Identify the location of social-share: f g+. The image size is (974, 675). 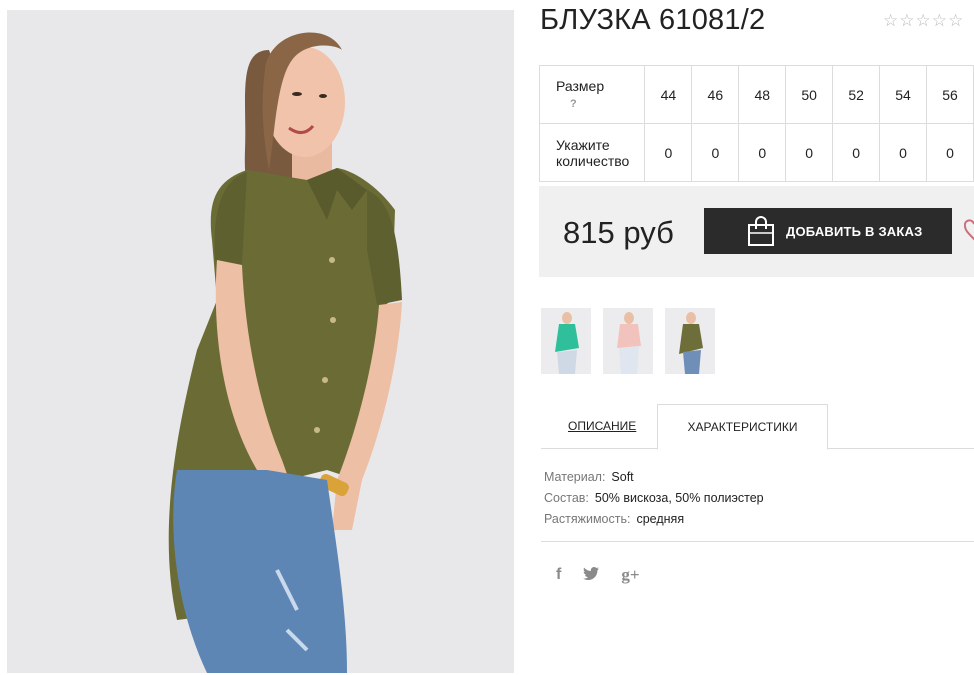
(598, 575).